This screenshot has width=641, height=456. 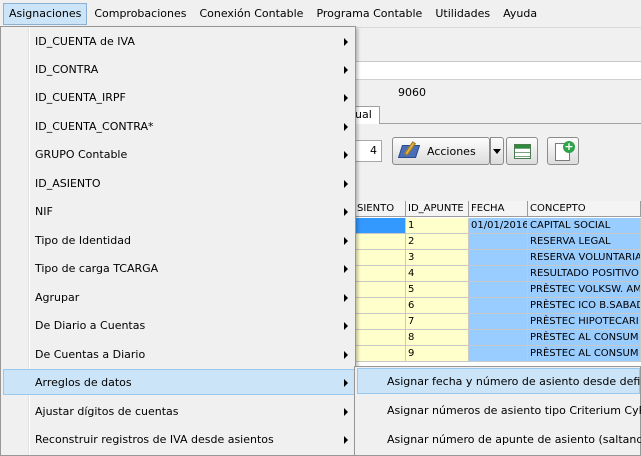 What do you see at coordinates (462, 14) in the screenshot?
I see `menu-utilidades: Utilidades` at bounding box center [462, 14].